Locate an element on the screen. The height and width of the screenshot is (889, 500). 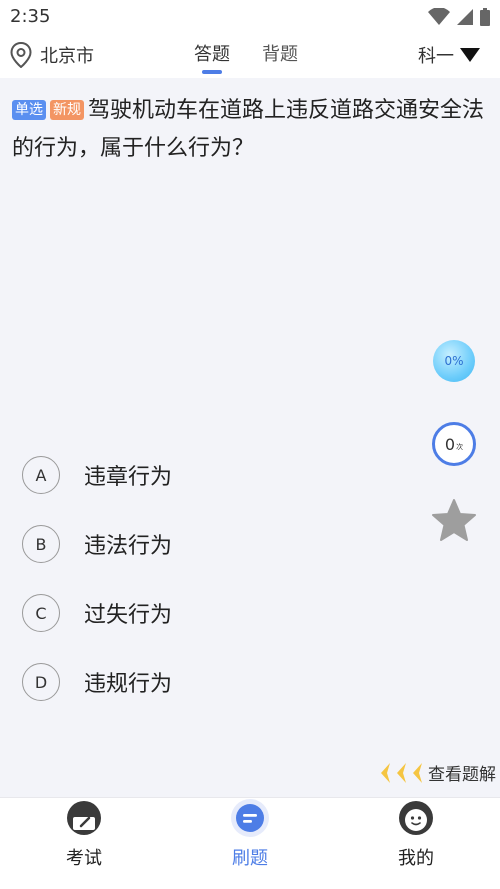
option-b: B 违法行为 is located at coordinates (97, 544).